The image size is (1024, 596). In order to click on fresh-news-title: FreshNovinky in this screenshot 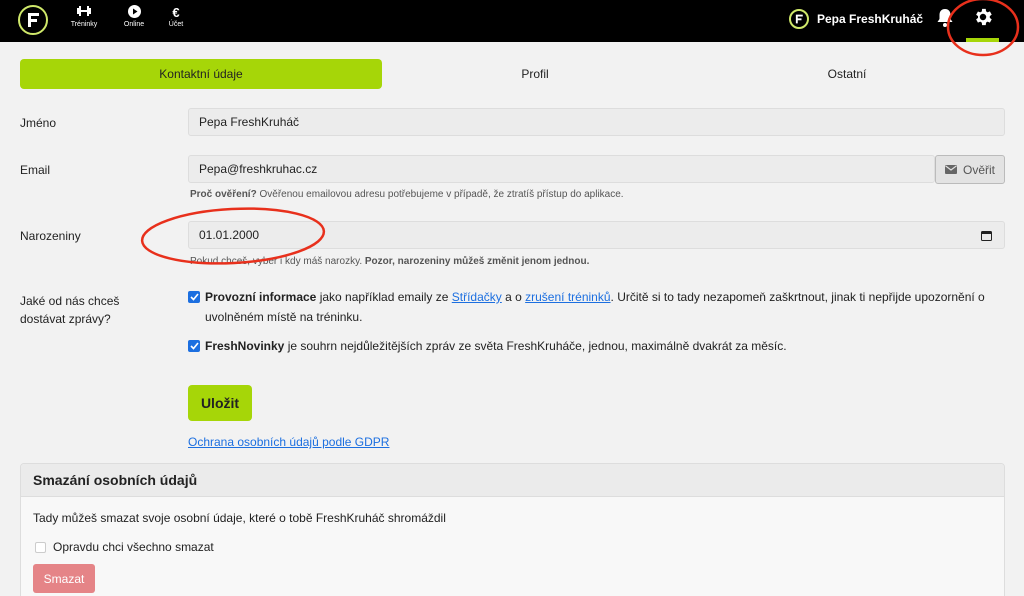, I will do `click(245, 346)`.